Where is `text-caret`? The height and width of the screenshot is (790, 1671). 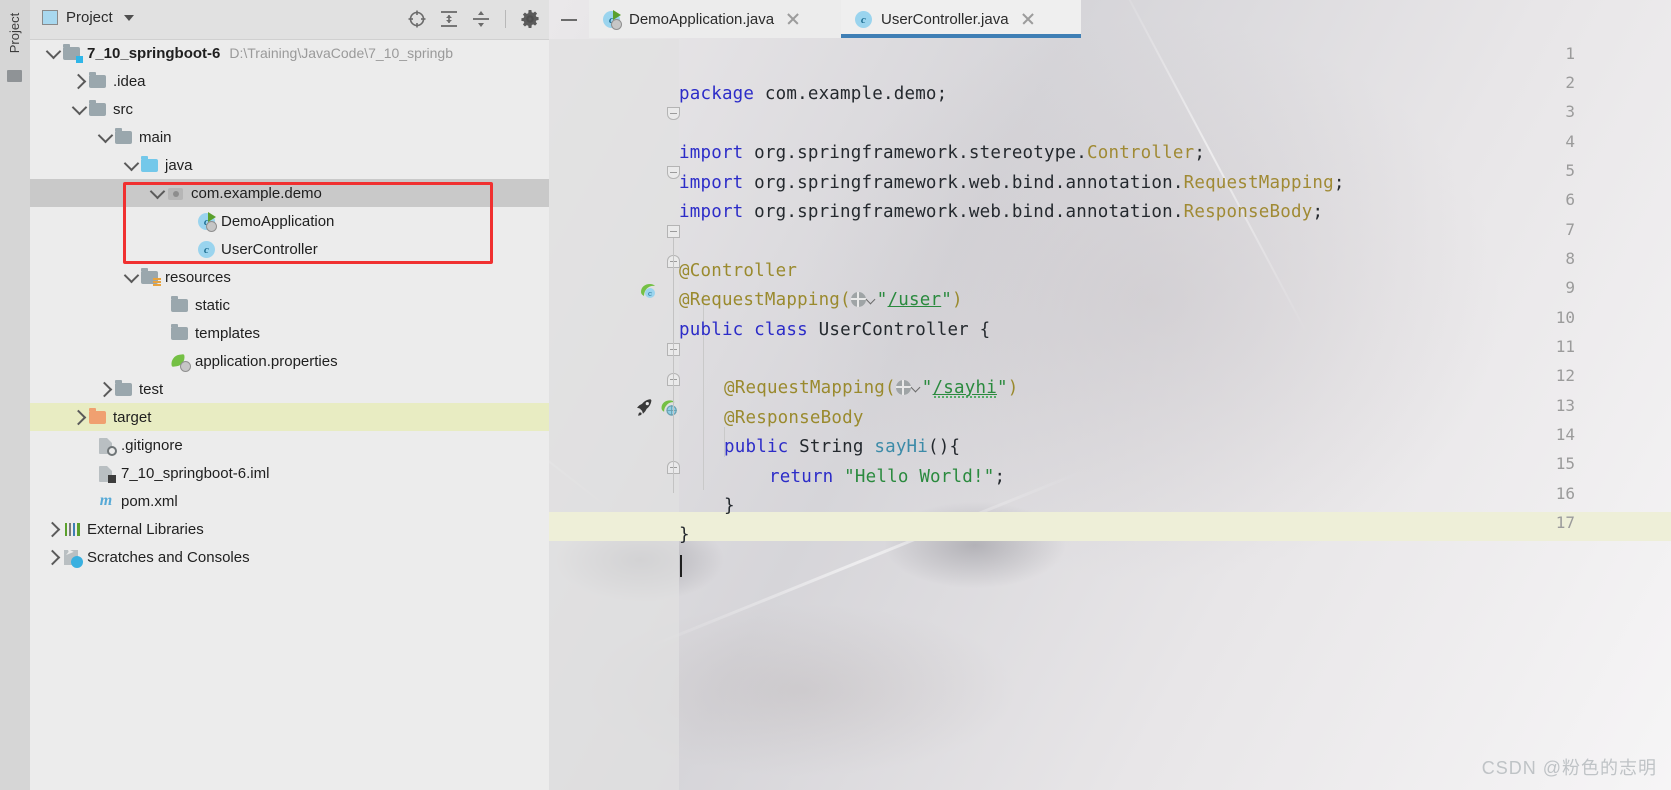 text-caret is located at coordinates (681, 566).